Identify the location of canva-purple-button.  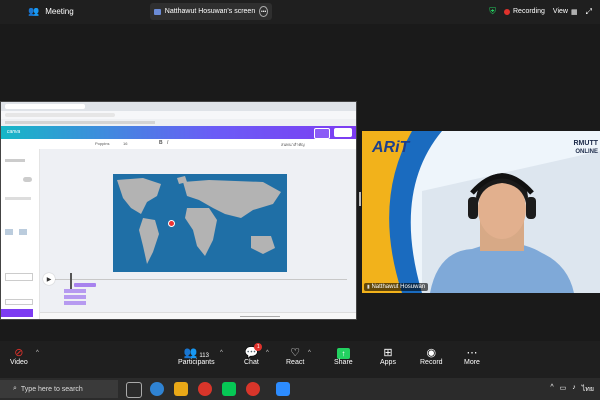
(17, 313).